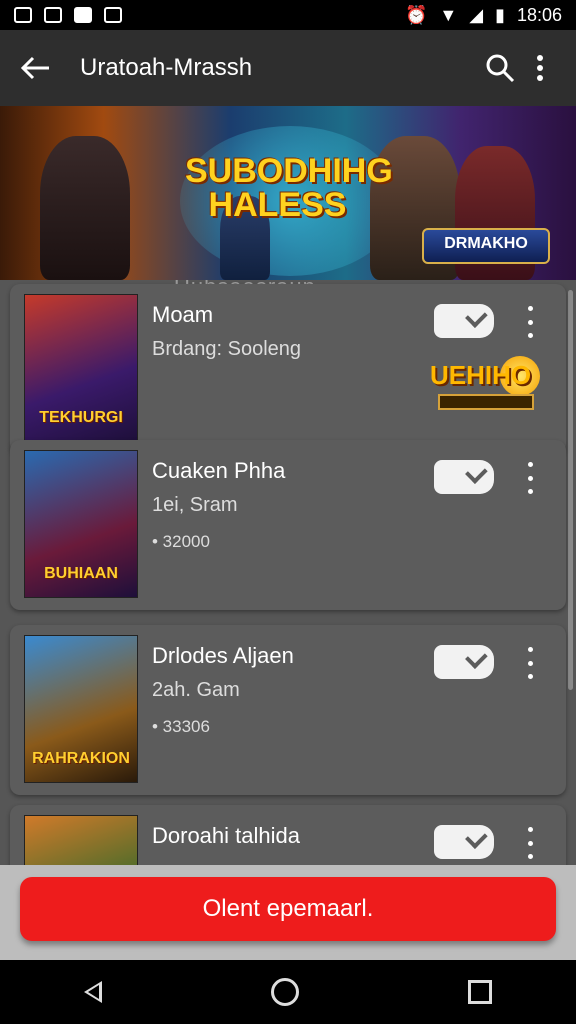  Describe the element at coordinates (288, 68) in the screenshot. I see `app-bar: Uratoah-Mrassh` at that location.